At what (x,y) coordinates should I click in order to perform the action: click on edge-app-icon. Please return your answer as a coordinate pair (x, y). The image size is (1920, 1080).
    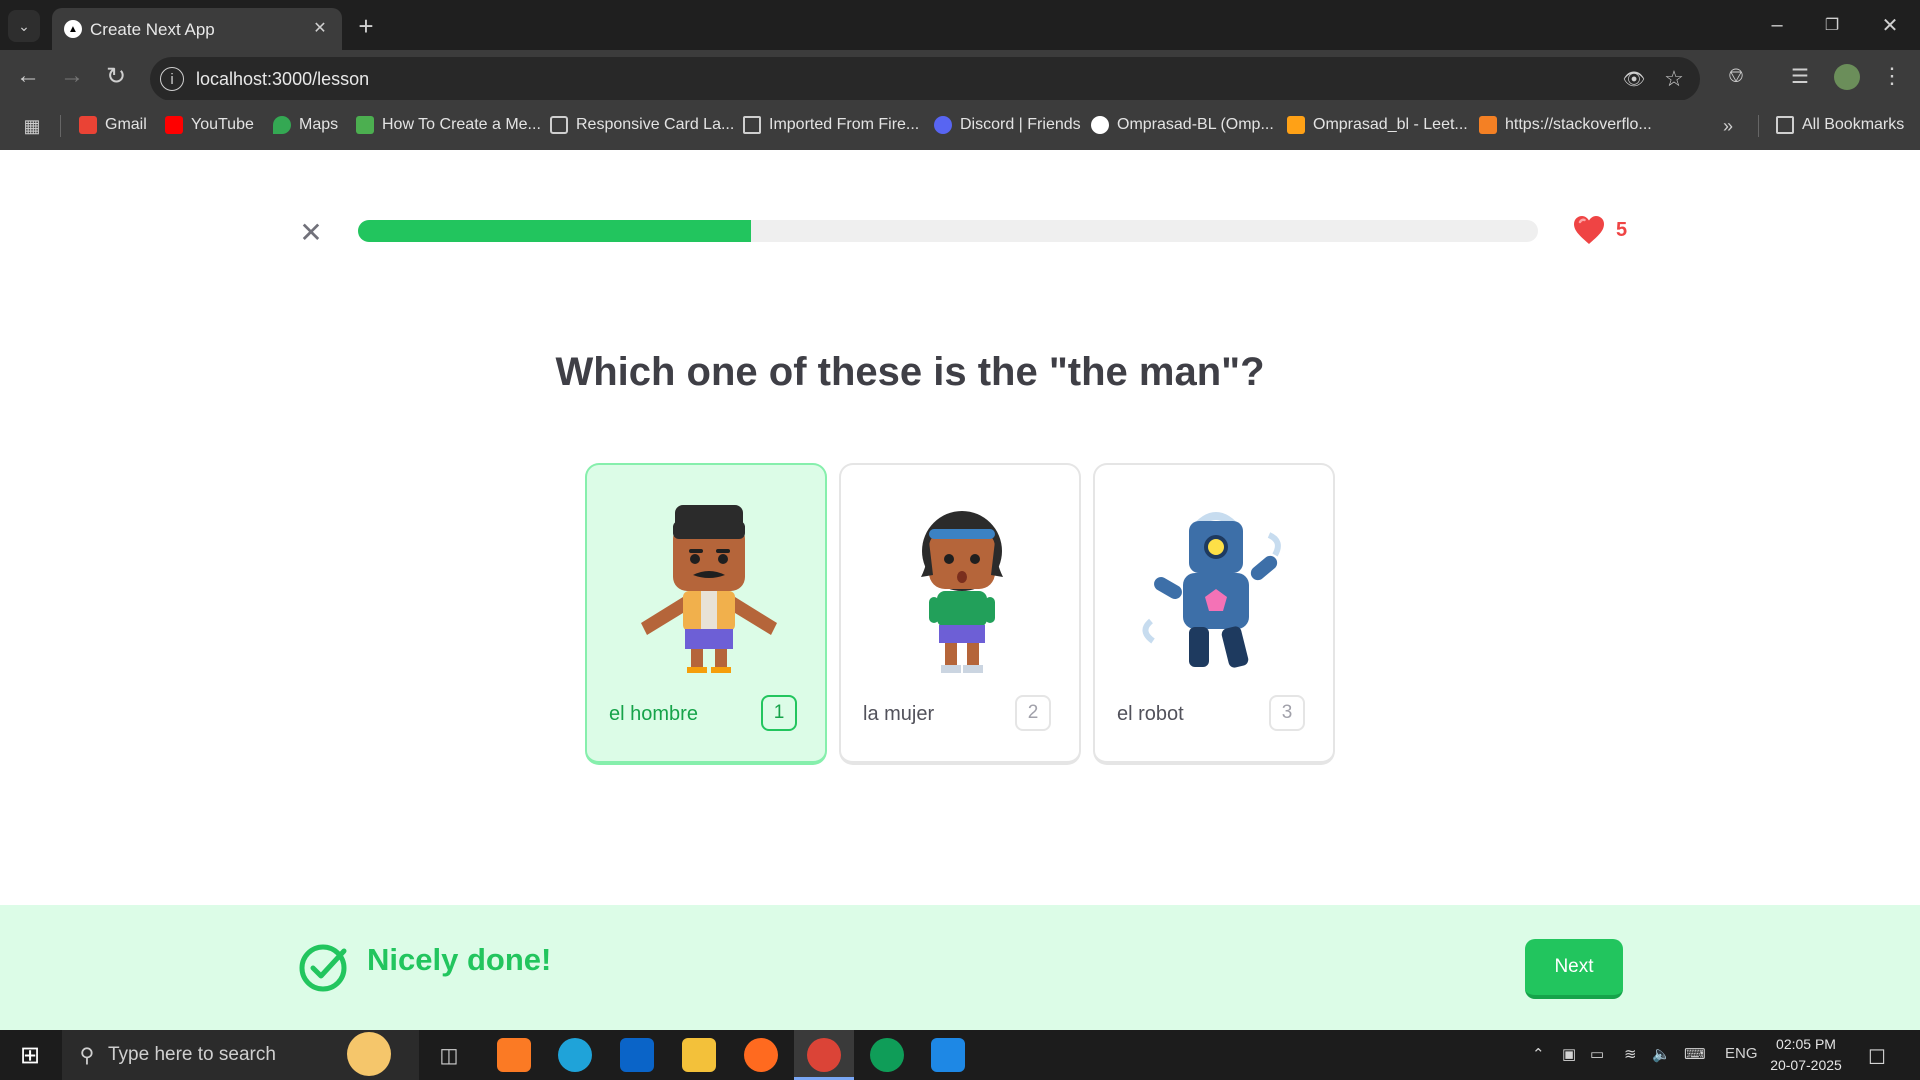
    Looking at the image, I should click on (575, 1055).